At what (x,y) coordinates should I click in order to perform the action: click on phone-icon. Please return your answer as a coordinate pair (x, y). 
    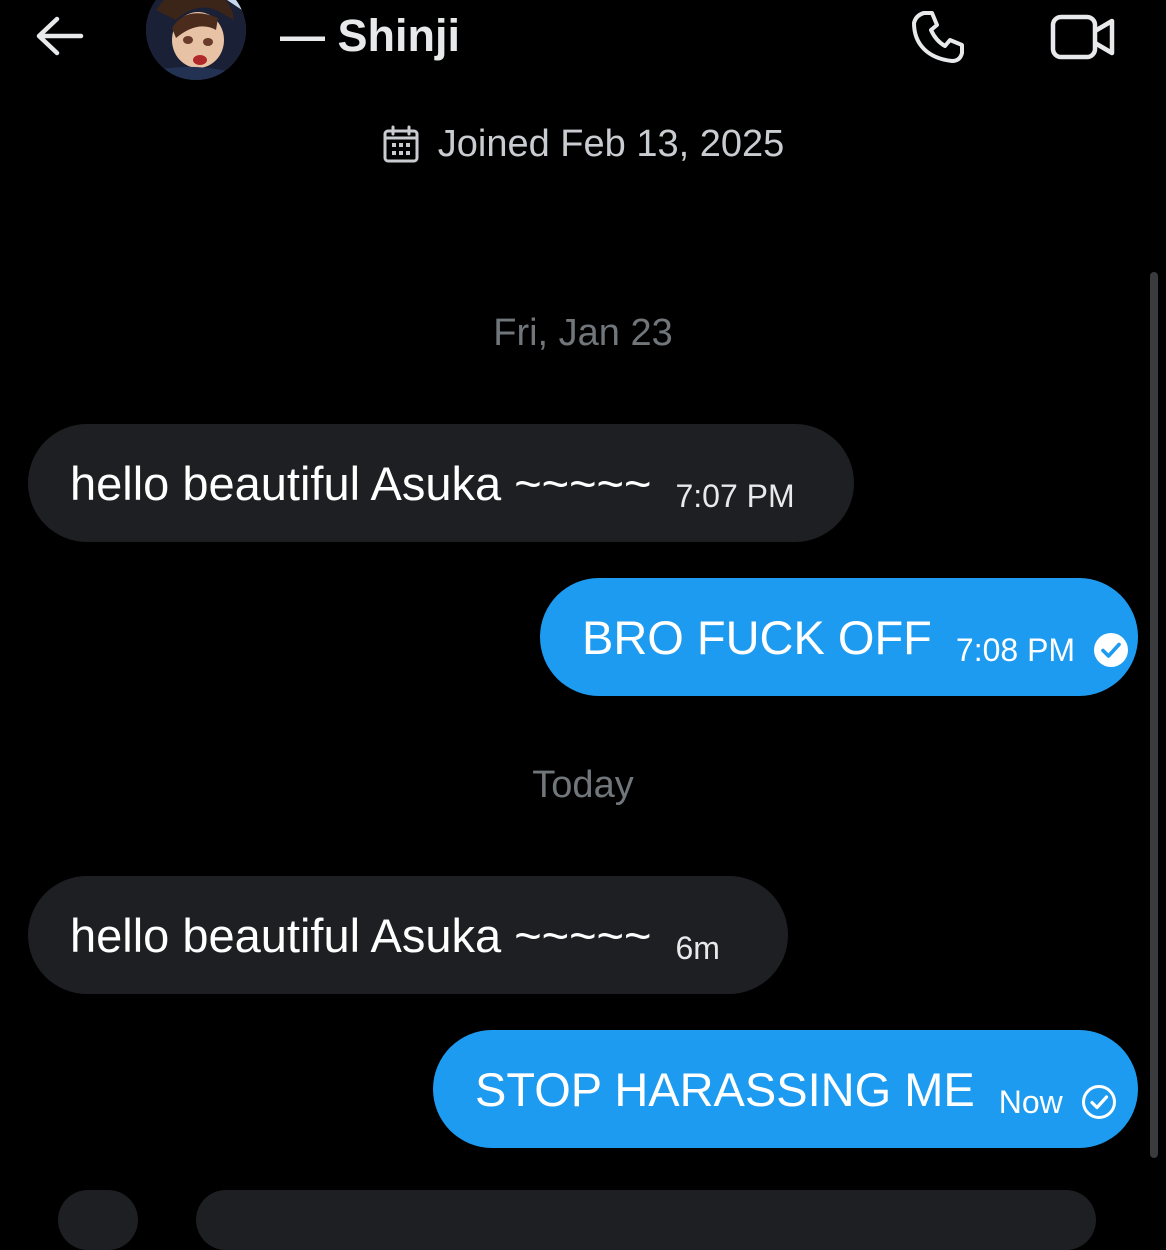
    Looking at the image, I should click on (938, 37).